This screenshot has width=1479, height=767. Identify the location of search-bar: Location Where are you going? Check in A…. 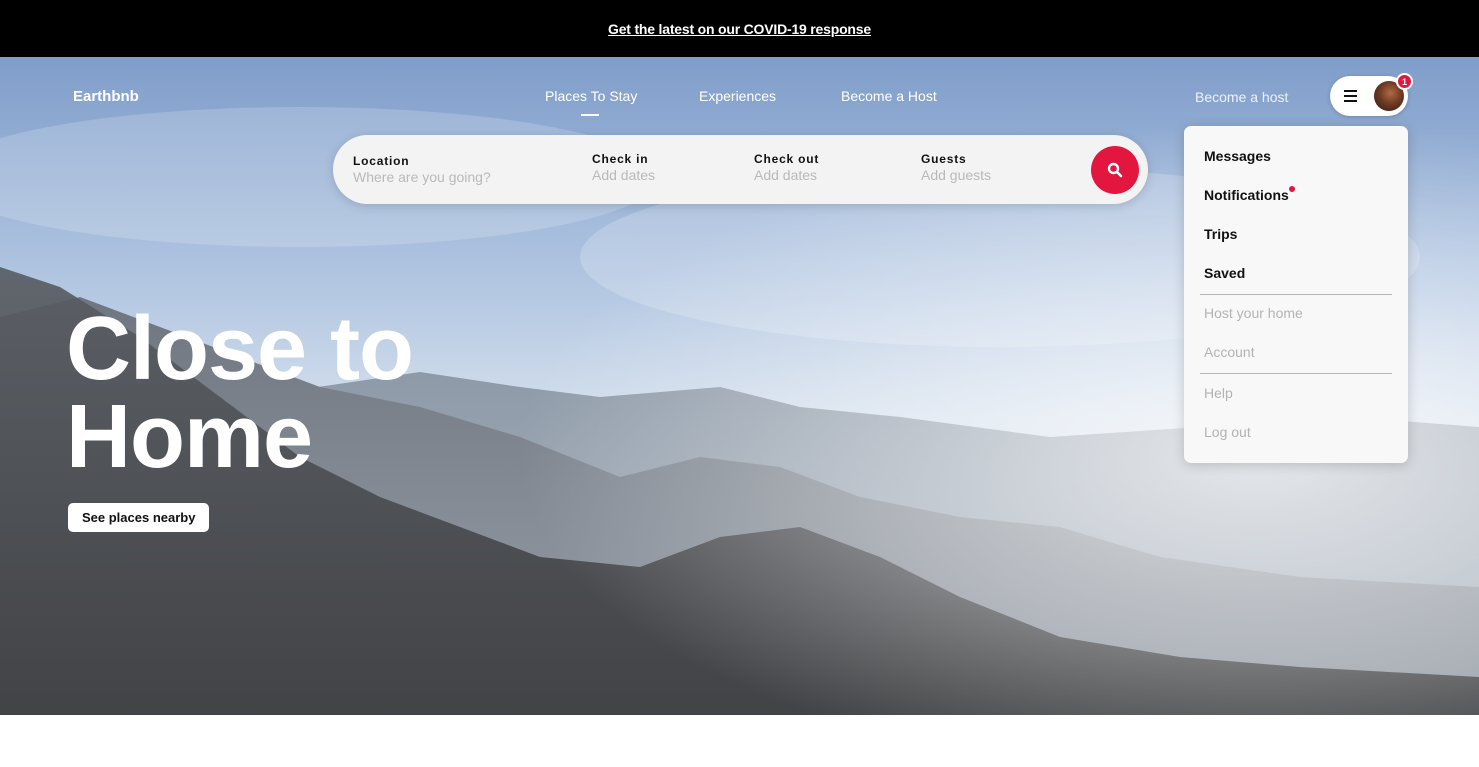
(740, 169).